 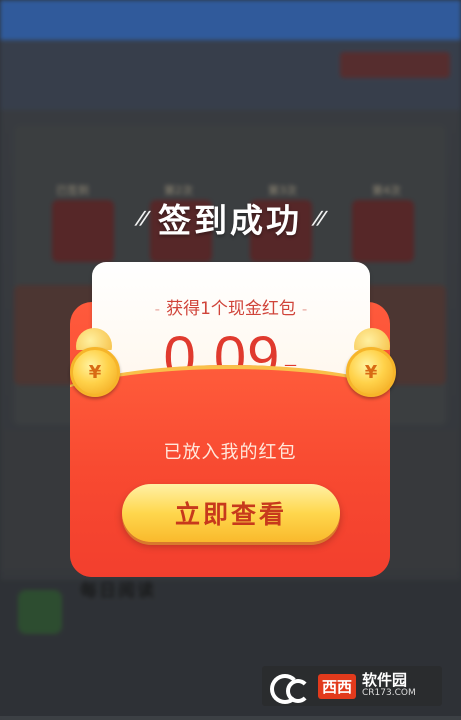 What do you see at coordinates (290, 687) in the screenshot?
I see `watermark-logo-icon` at bounding box center [290, 687].